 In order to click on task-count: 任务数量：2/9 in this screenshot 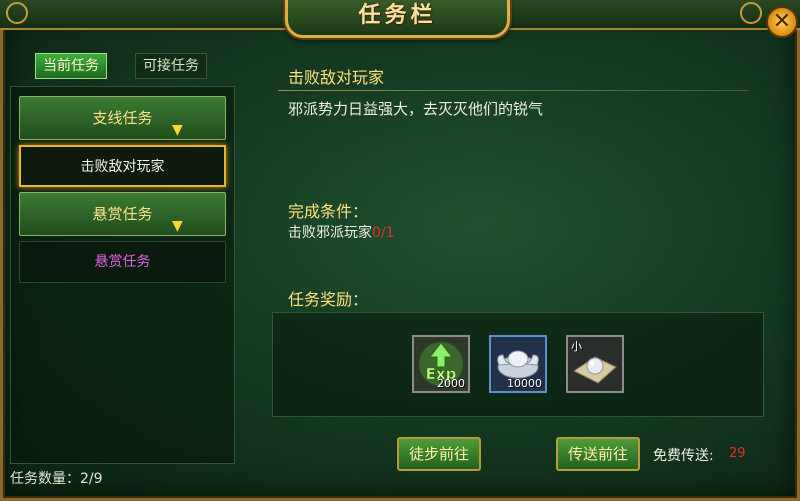, I will do `click(56, 479)`.